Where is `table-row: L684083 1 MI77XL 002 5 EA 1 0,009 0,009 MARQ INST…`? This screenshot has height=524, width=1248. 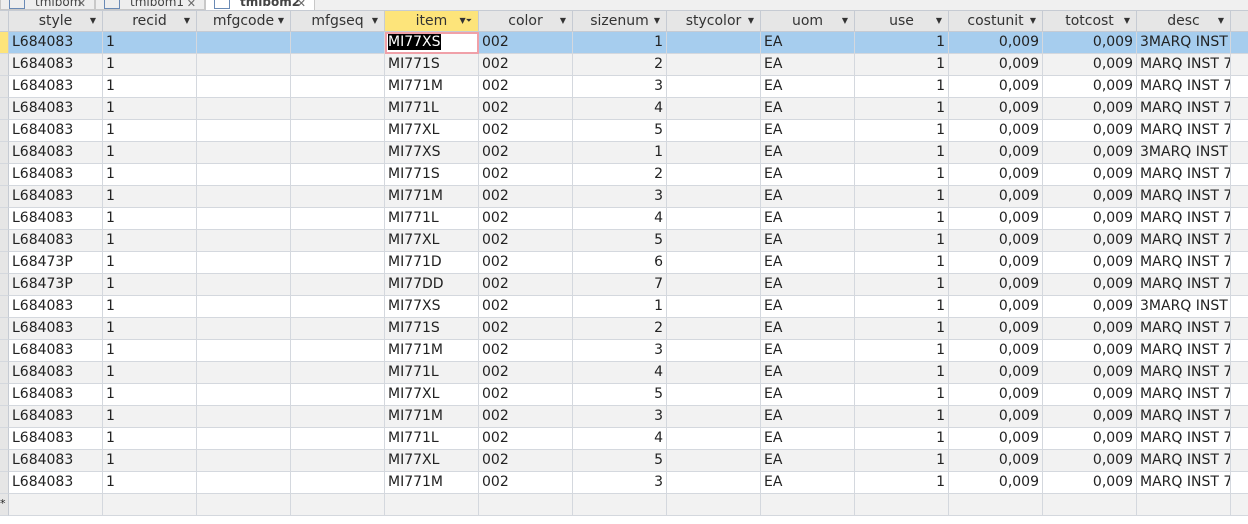 table-row: L684083 1 MI77XL 002 5 EA 1 0,009 0,009 MARQ INST… is located at coordinates (624, 131).